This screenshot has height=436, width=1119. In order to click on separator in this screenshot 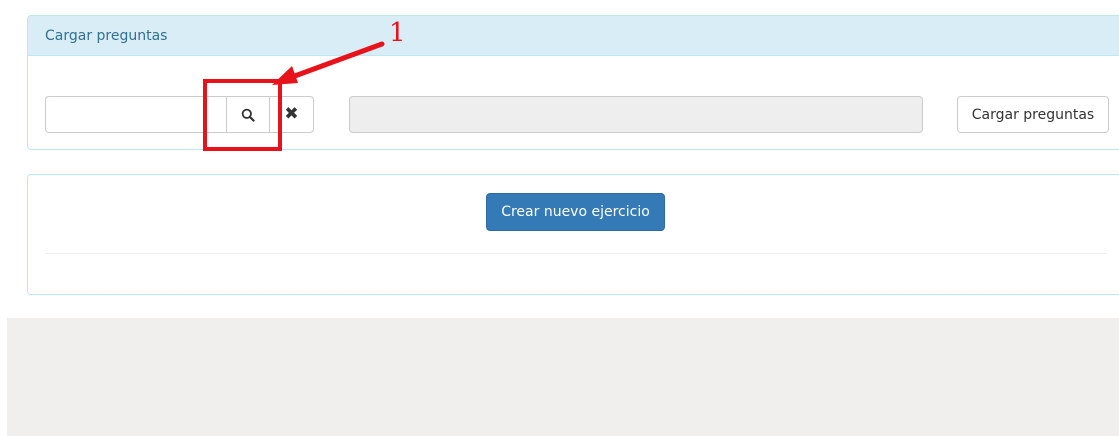, I will do `click(576, 253)`.